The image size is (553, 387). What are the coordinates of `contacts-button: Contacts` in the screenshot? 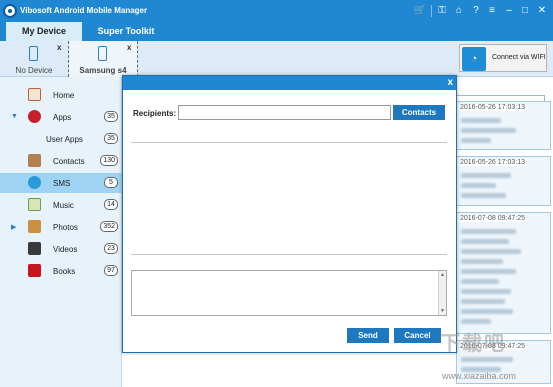 It's located at (419, 112).